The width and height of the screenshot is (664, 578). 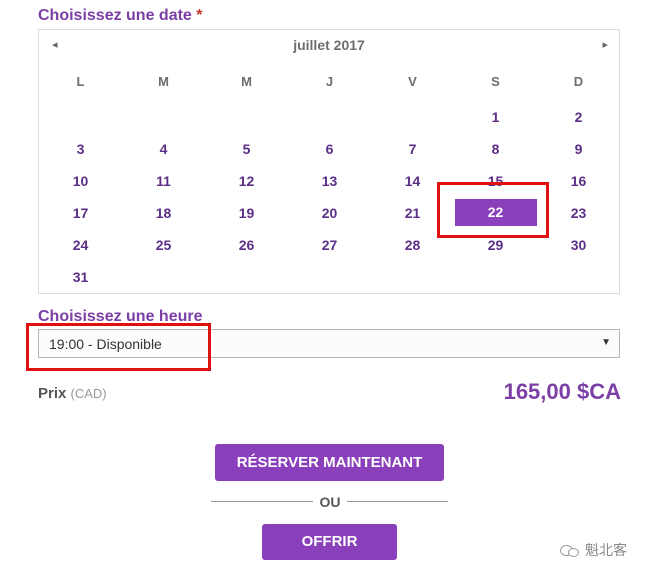 I want to click on chevron-right-icon: ▸, so click(x=605, y=44).